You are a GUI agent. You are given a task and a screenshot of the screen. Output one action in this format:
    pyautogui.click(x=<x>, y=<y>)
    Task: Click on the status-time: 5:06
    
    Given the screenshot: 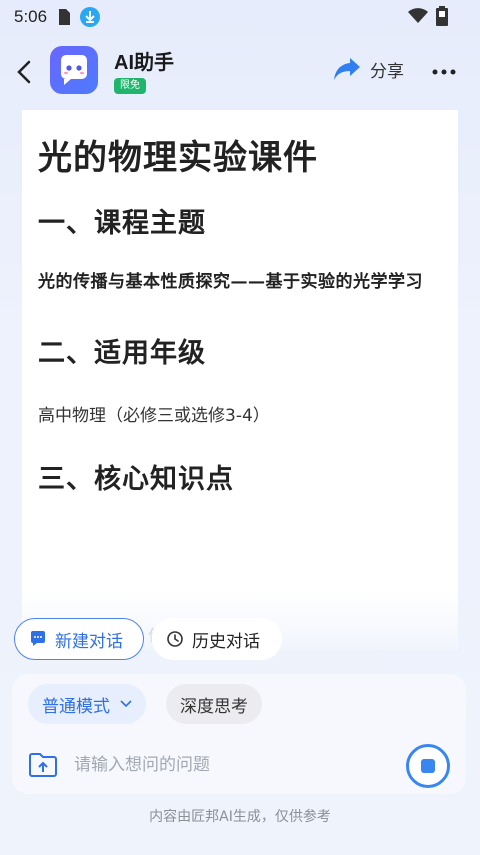 What is the action you would take?
    pyautogui.click(x=31, y=16)
    